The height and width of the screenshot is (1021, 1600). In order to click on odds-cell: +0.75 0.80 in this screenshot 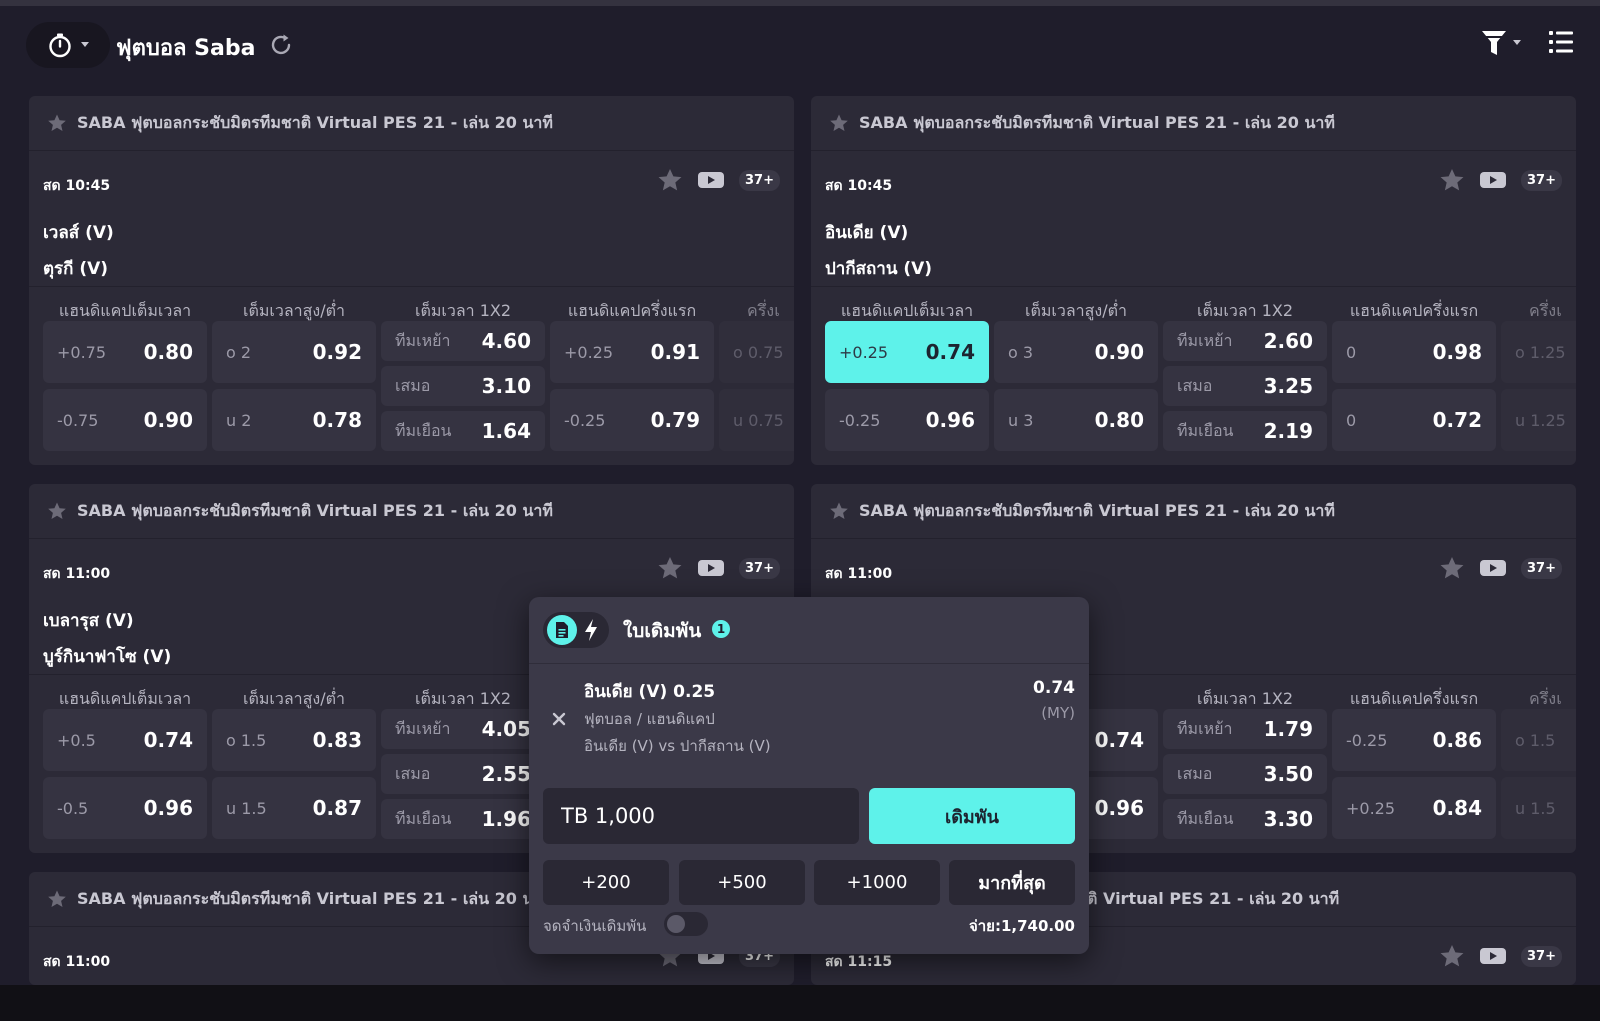, I will do `click(125, 352)`.